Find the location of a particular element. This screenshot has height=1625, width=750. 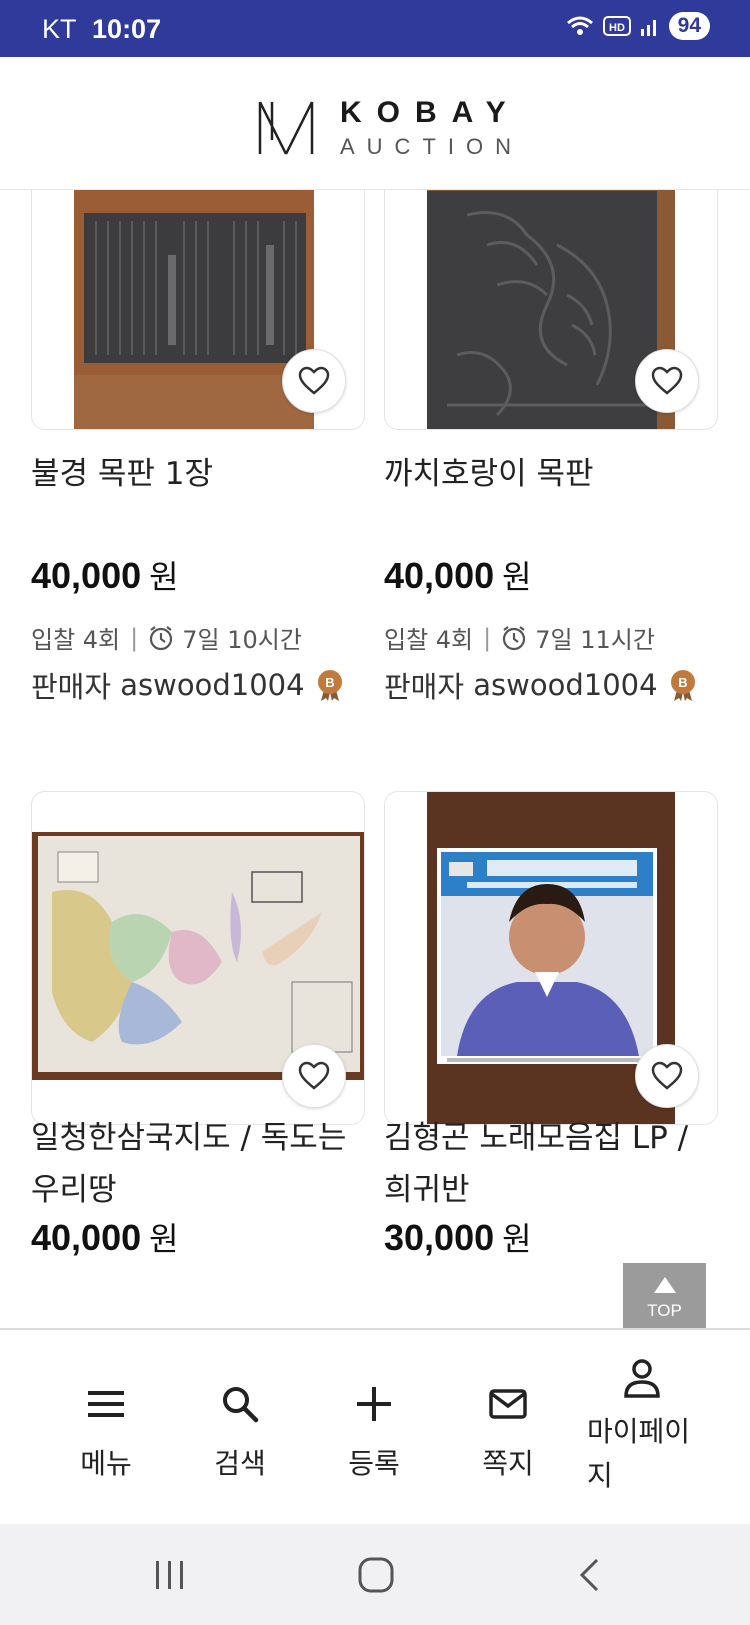

product-meta: 입찰 4회 | 7일 10시간 is located at coordinates (166, 637).